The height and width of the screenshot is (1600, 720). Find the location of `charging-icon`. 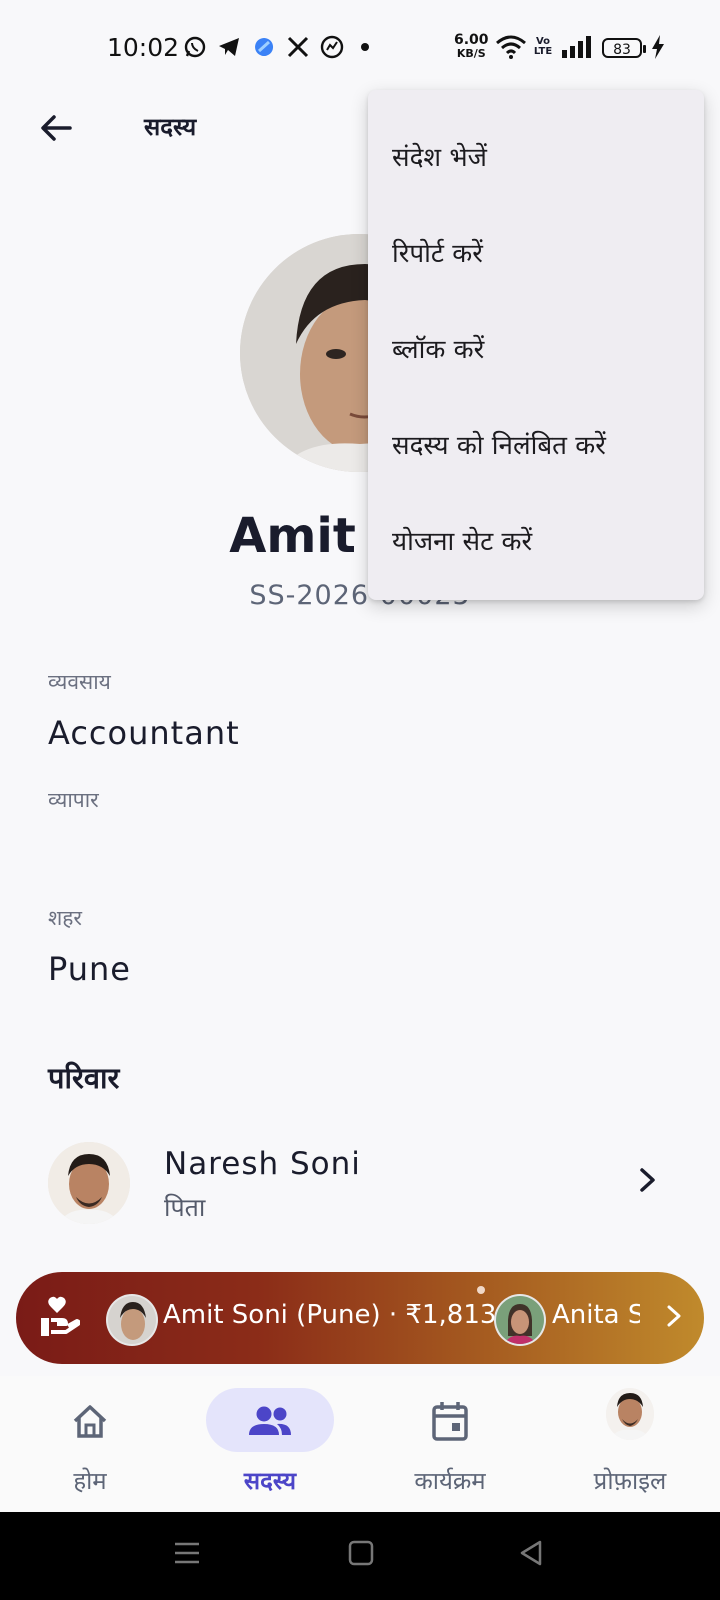

charging-icon is located at coordinates (658, 47).